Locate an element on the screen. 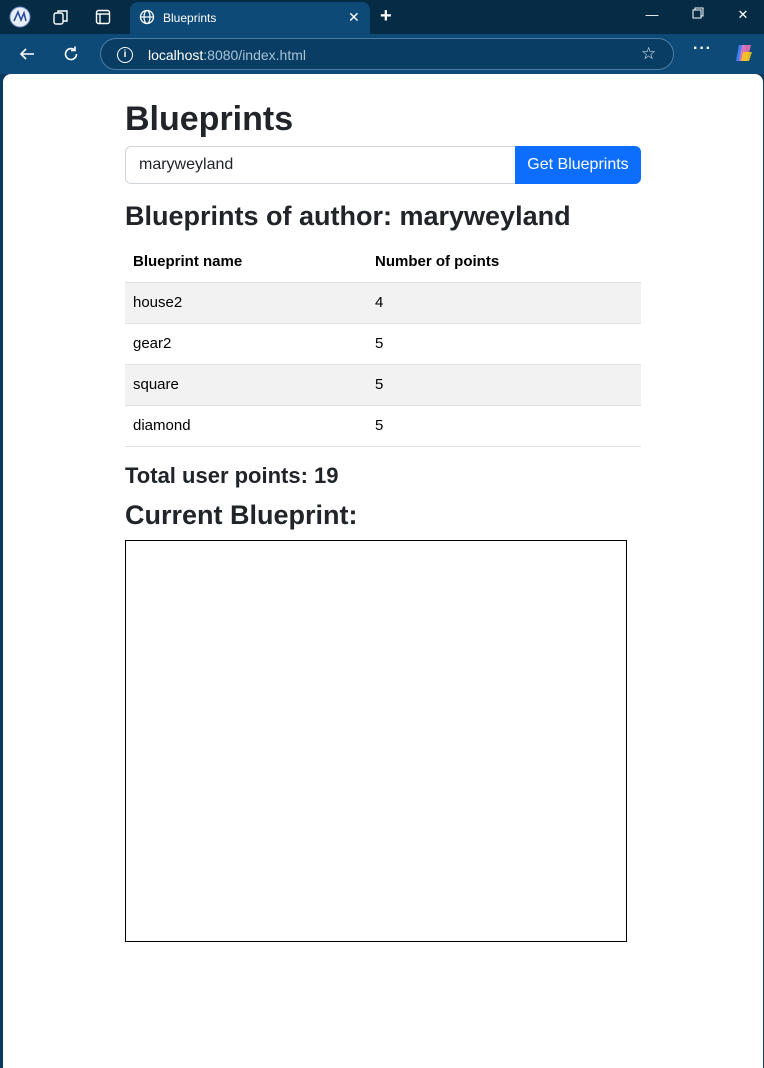  close-icon: ✕ is located at coordinates (354, 17).